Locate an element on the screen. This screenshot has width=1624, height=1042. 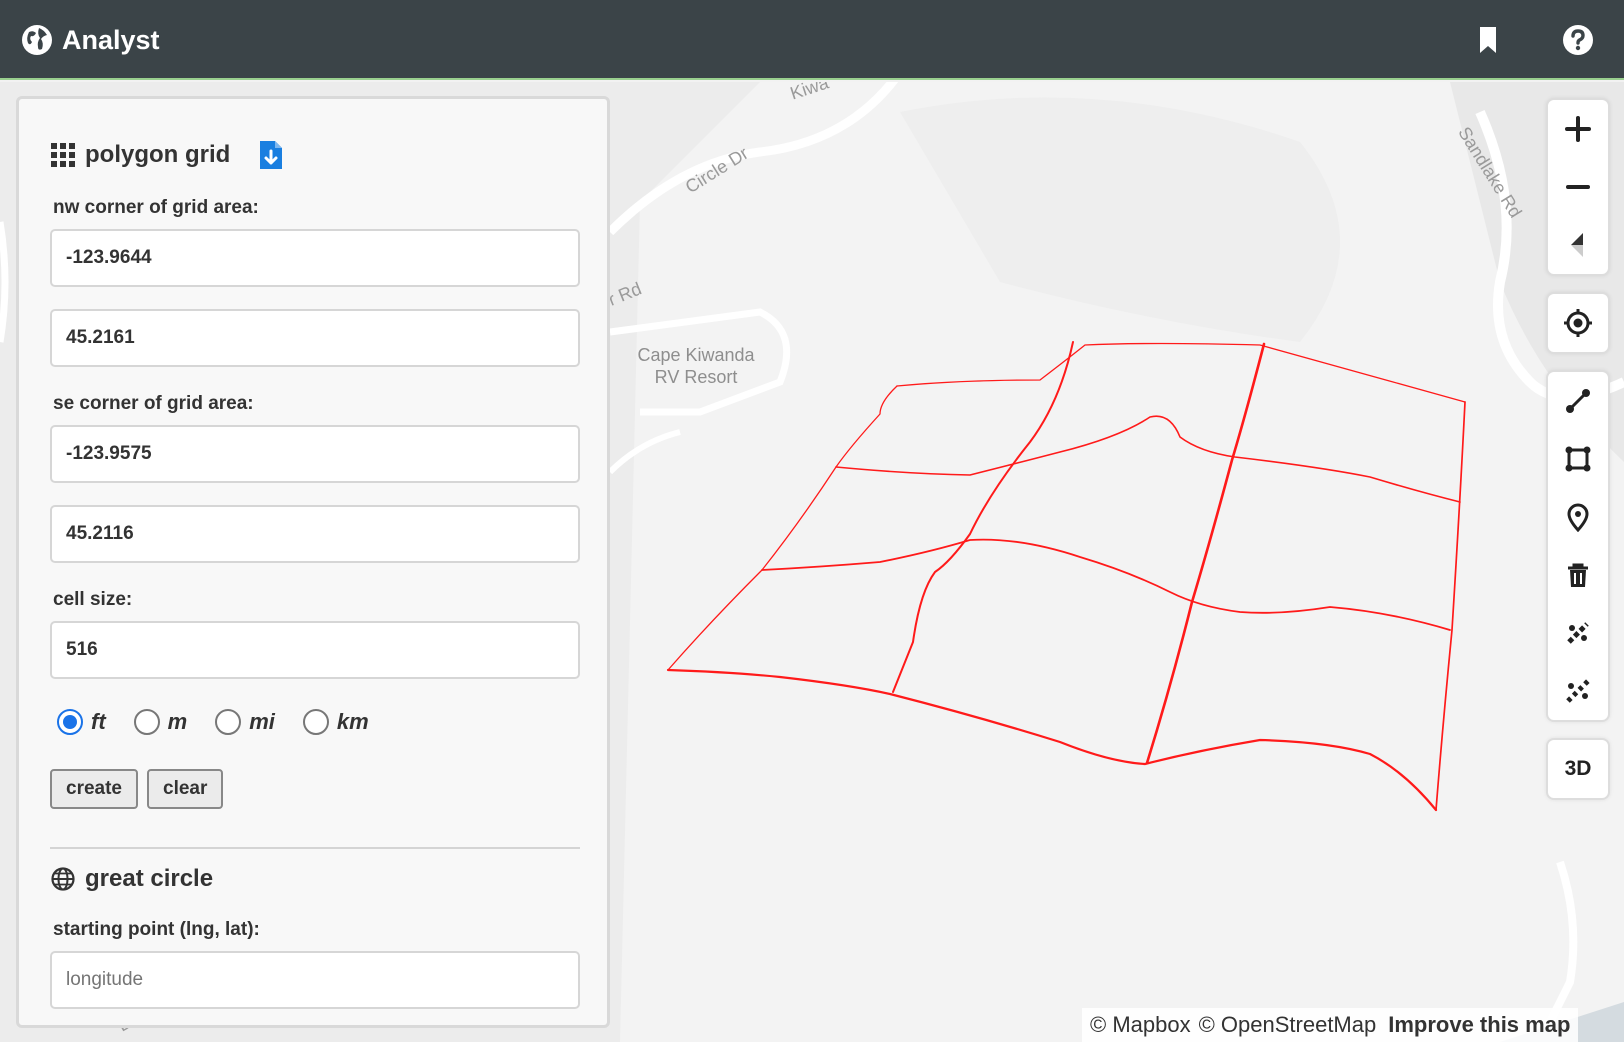
nw-longitude-field is located at coordinates (315, 258).